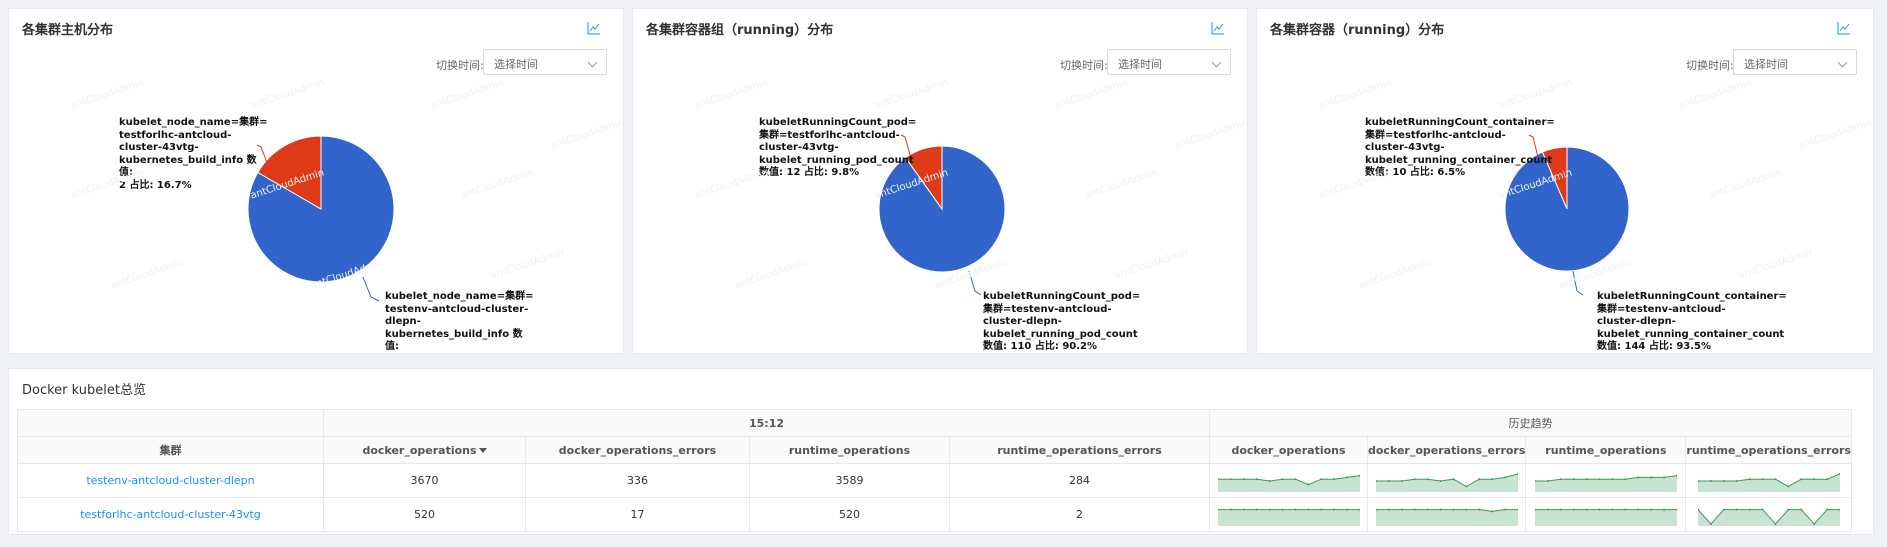 The image size is (1887, 547). I want to click on col-runtime-operations: runtime_operations, so click(849, 450).